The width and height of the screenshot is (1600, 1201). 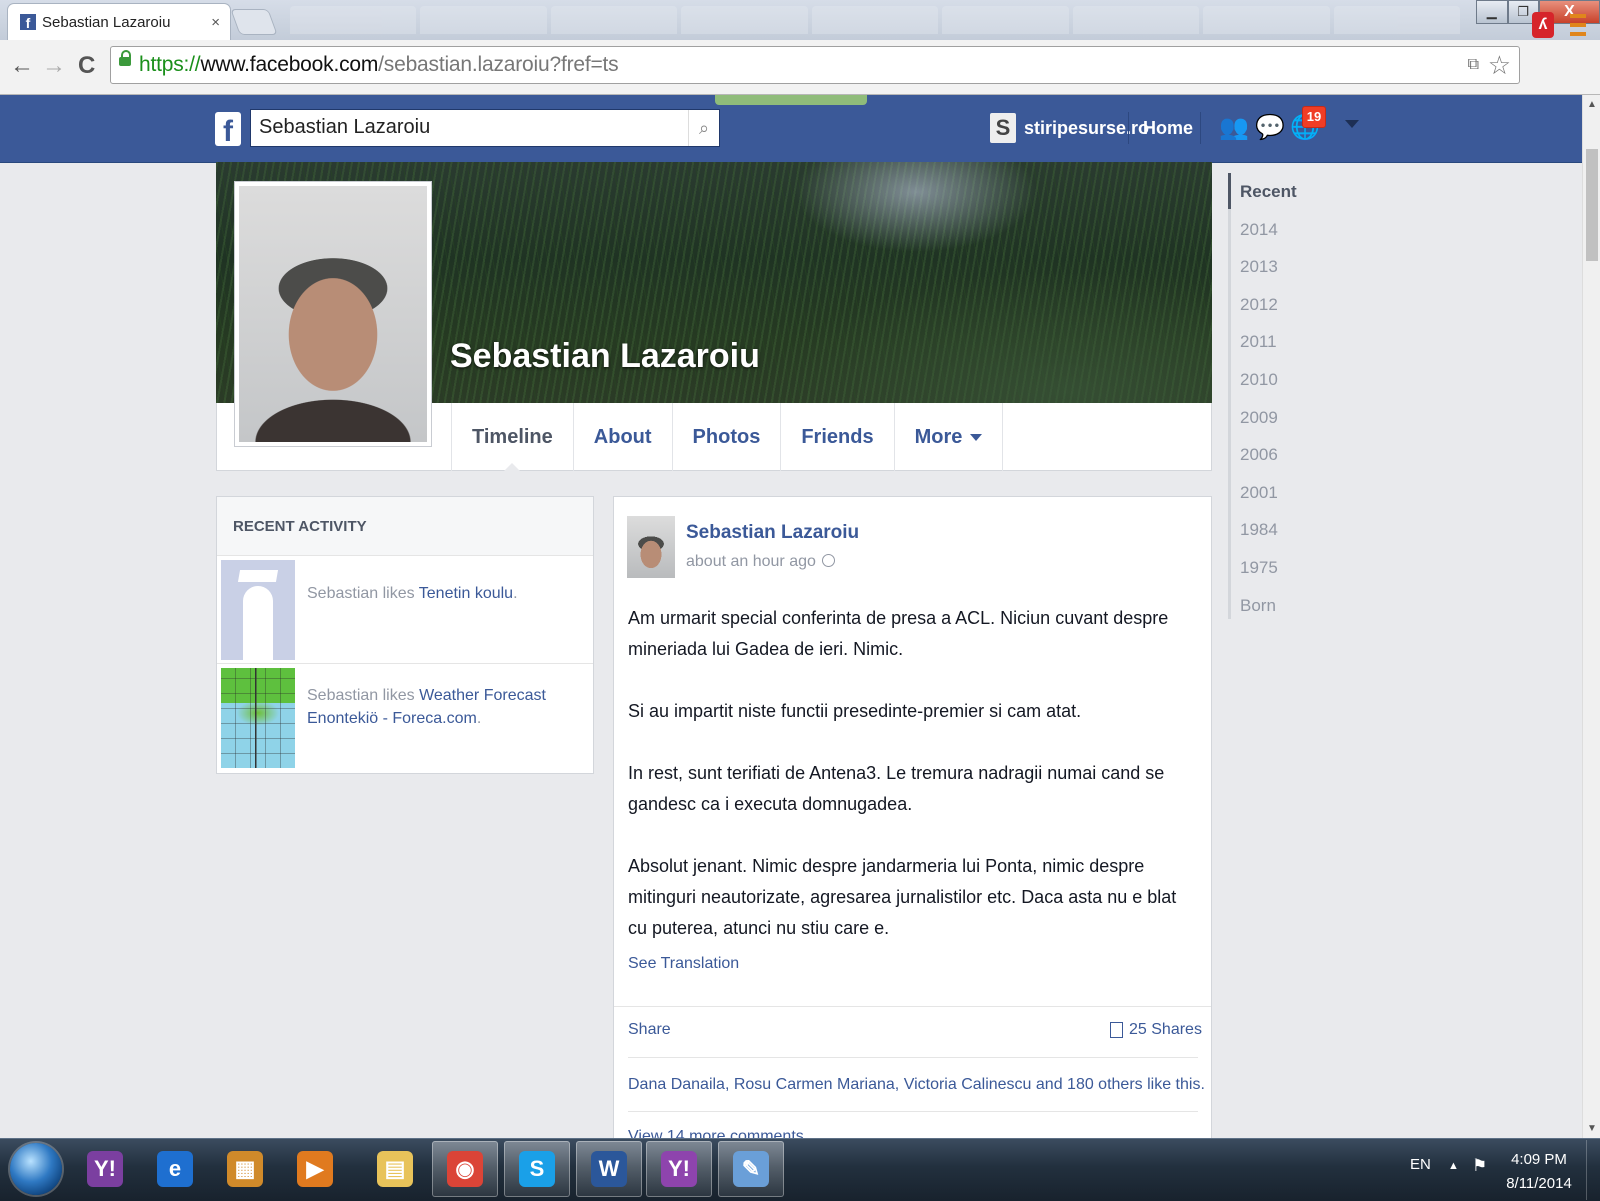 I want to click on recent-activity-title: RECENT ACTIVITY, so click(x=405, y=526).